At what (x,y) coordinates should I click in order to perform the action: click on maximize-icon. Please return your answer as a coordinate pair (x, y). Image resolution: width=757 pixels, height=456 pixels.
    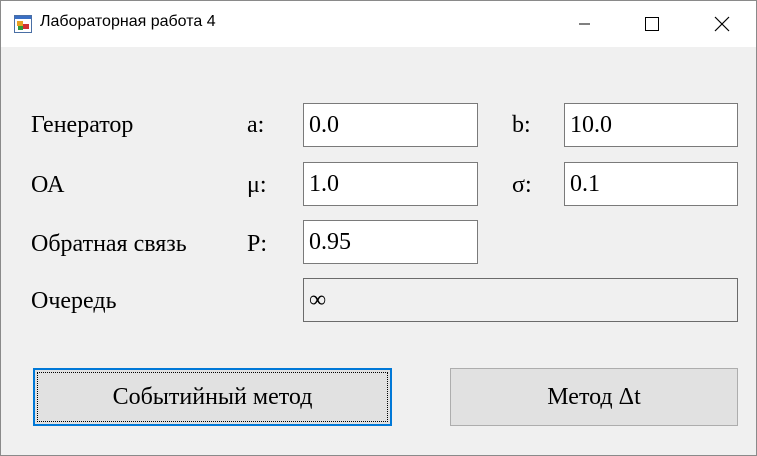
    Looking at the image, I should click on (652, 24).